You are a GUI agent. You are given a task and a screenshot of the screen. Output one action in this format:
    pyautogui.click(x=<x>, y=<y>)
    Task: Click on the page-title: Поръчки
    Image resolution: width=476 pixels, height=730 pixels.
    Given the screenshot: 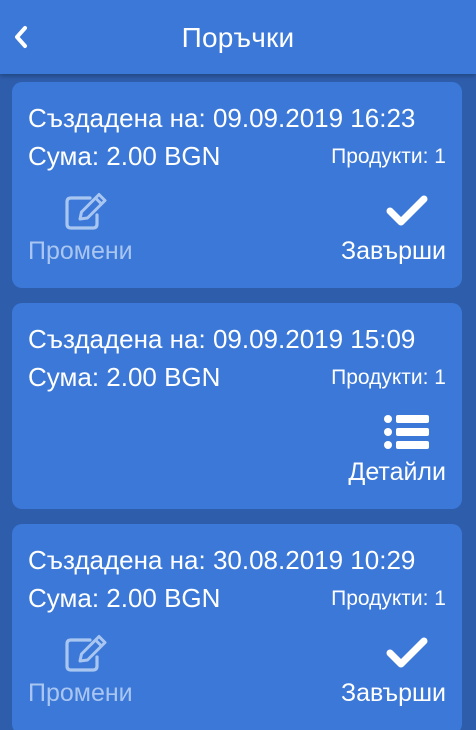 What is the action you would take?
    pyautogui.click(x=238, y=37)
    